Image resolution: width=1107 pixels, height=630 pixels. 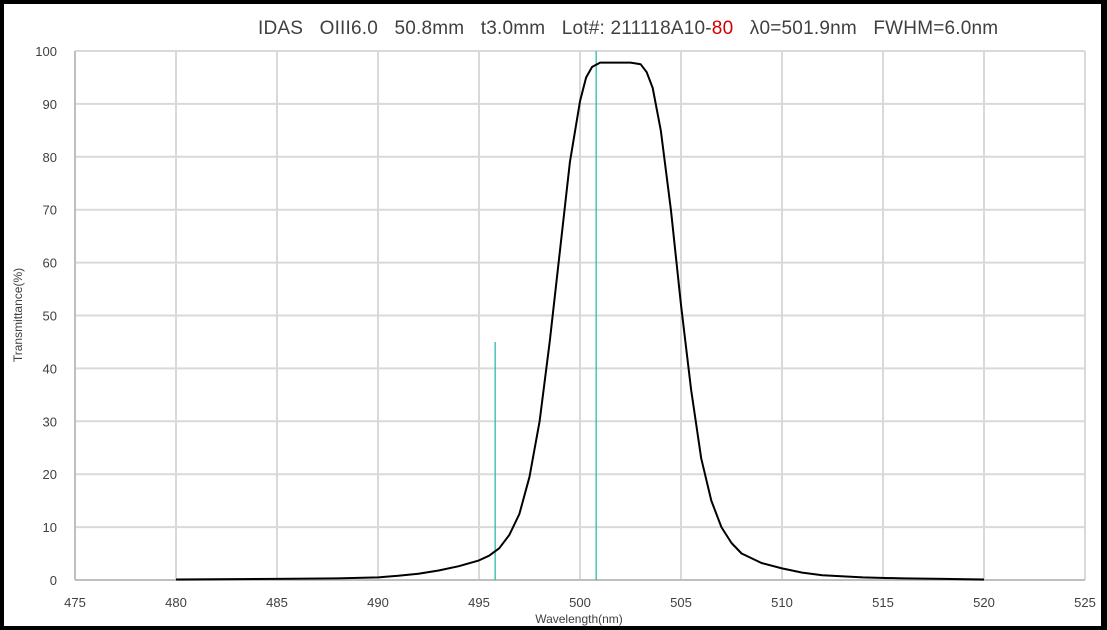 What do you see at coordinates (50, 157) in the screenshot?
I see `y-tick-label: 80` at bounding box center [50, 157].